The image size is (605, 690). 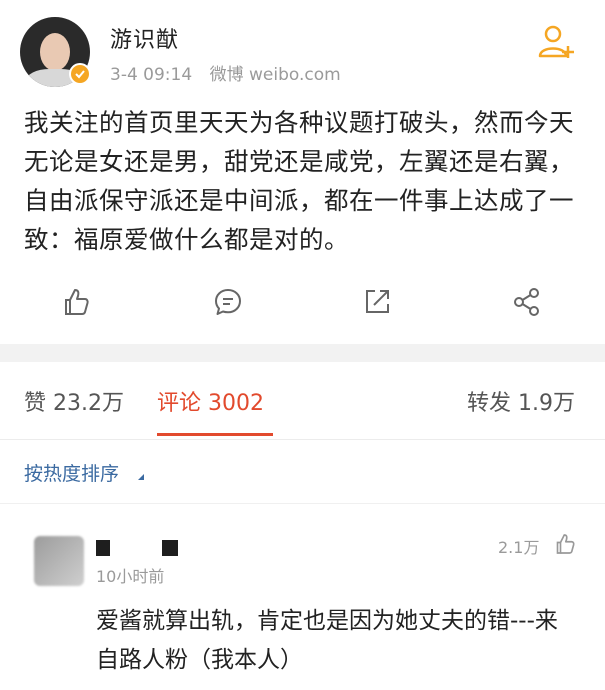 What do you see at coordinates (71, 472) in the screenshot?
I see `sort-by-hot-button: 按热度排序` at bounding box center [71, 472].